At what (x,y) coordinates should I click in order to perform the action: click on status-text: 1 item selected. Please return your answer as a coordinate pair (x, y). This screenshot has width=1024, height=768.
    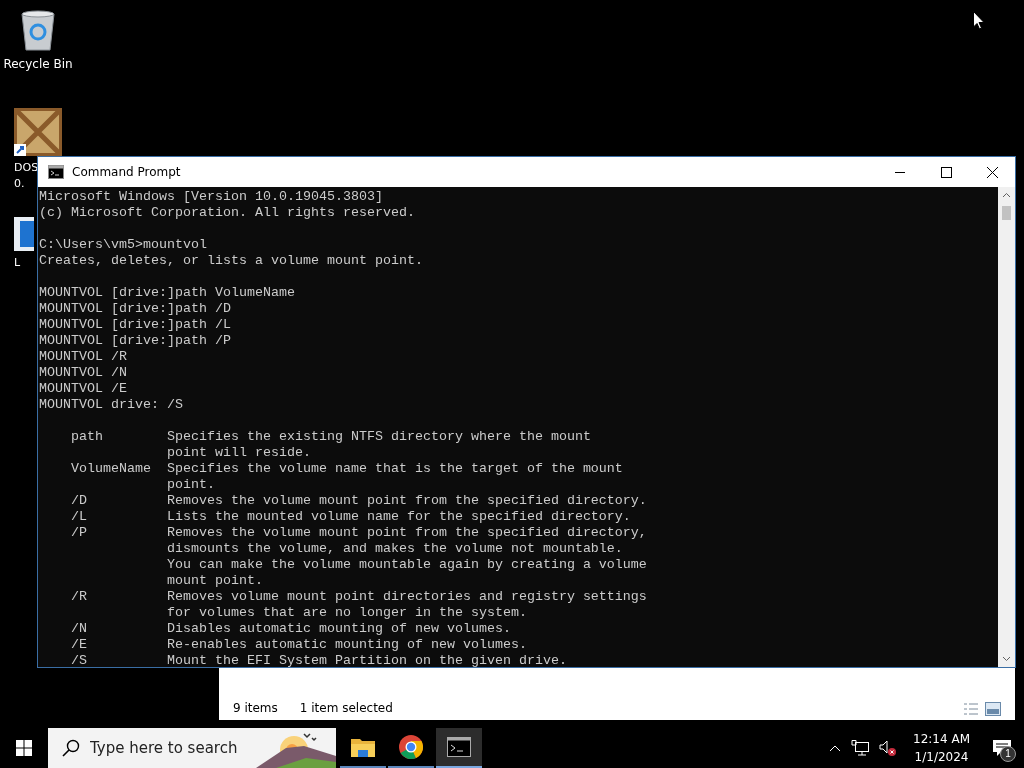
    Looking at the image, I should click on (346, 708).